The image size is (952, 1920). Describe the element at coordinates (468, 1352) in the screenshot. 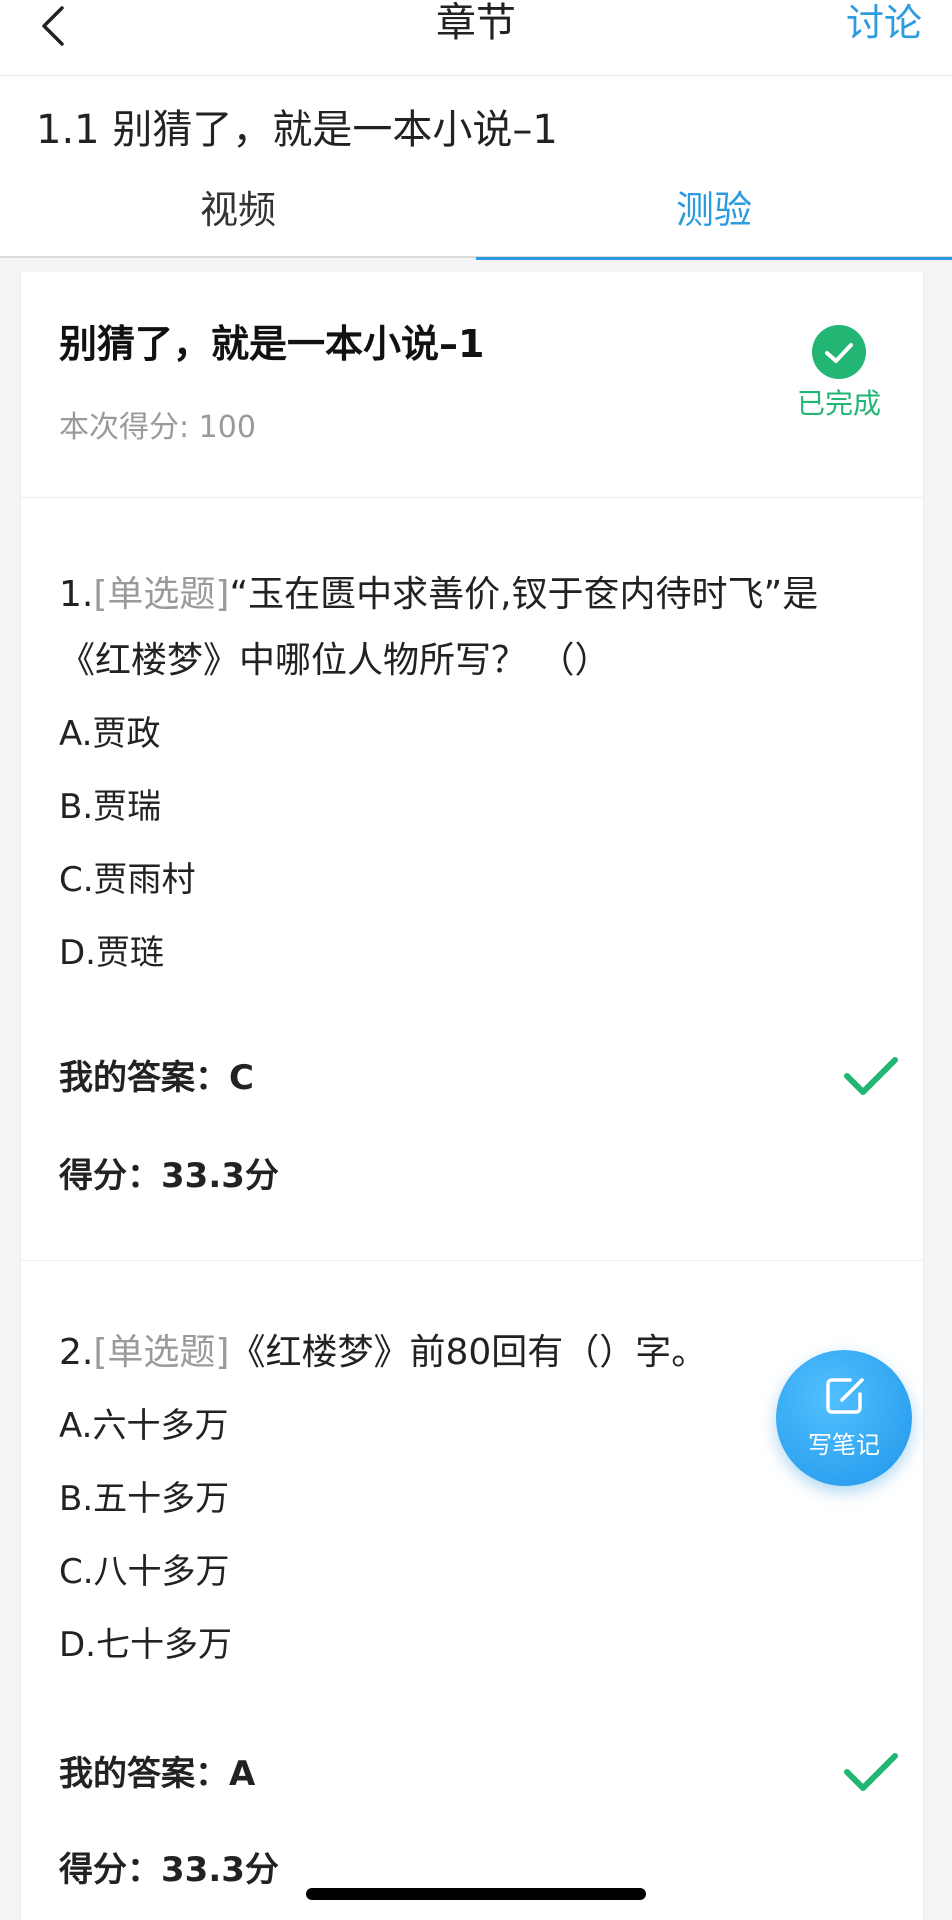

I see `question-text-line1: 《红楼梦》前80回有（）字。` at that location.